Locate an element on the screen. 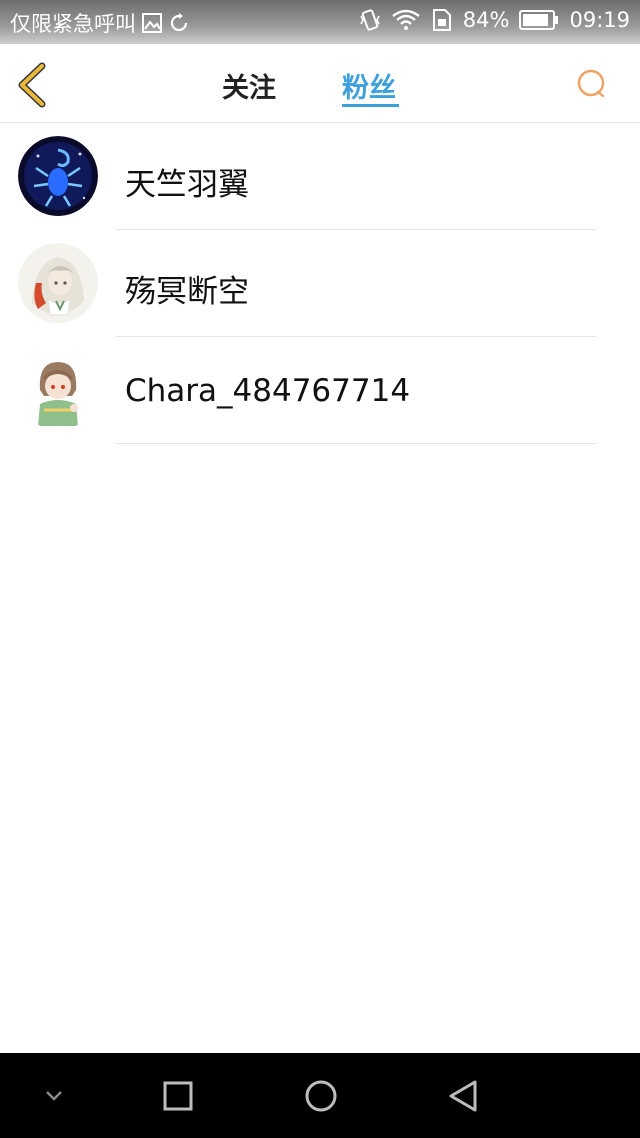 The width and height of the screenshot is (640, 1138). scorpion-avatar-icon is located at coordinates (58, 176).